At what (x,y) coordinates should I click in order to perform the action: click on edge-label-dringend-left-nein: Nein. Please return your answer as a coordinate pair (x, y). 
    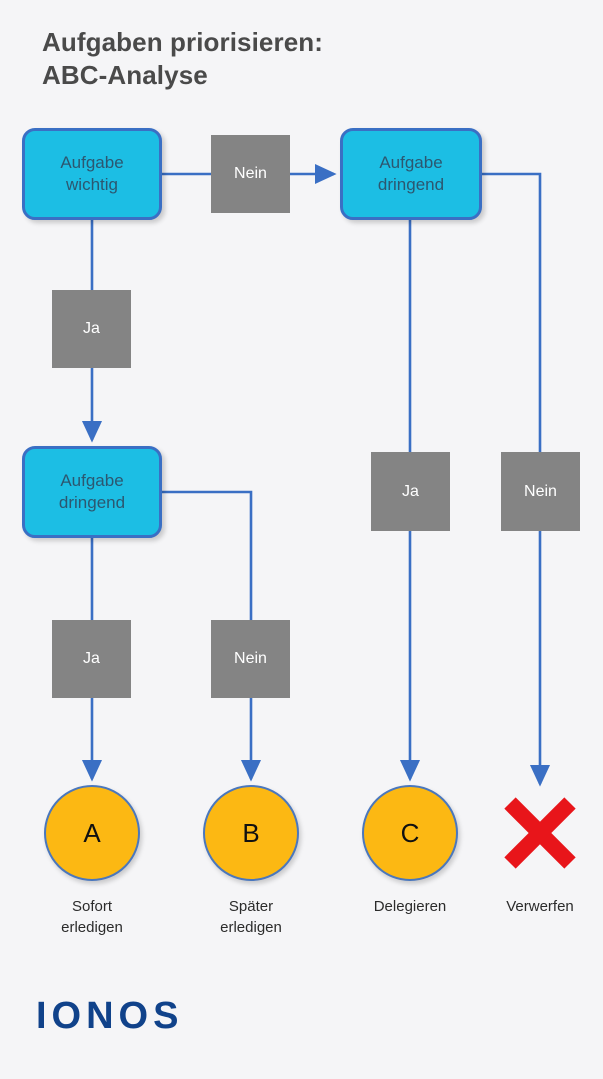
    Looking at the image, I should click on (250, 659).